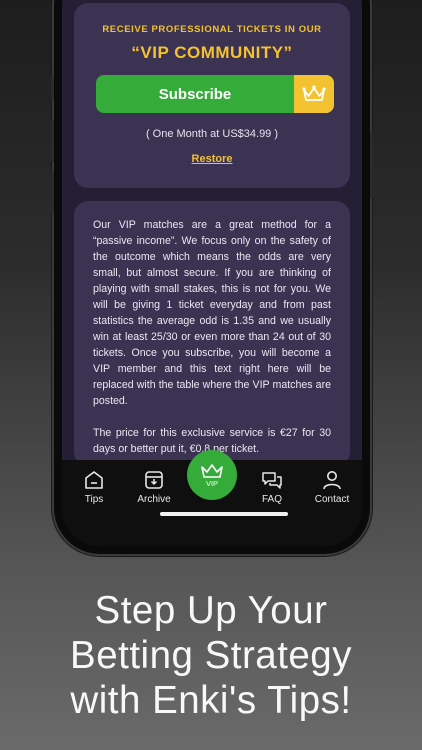 The height and width of the screenshot is (750, 422). What do you see at coordinates (272, 480) in the screenshot?
I see `faq-icon` at bounding box center [272, 480].